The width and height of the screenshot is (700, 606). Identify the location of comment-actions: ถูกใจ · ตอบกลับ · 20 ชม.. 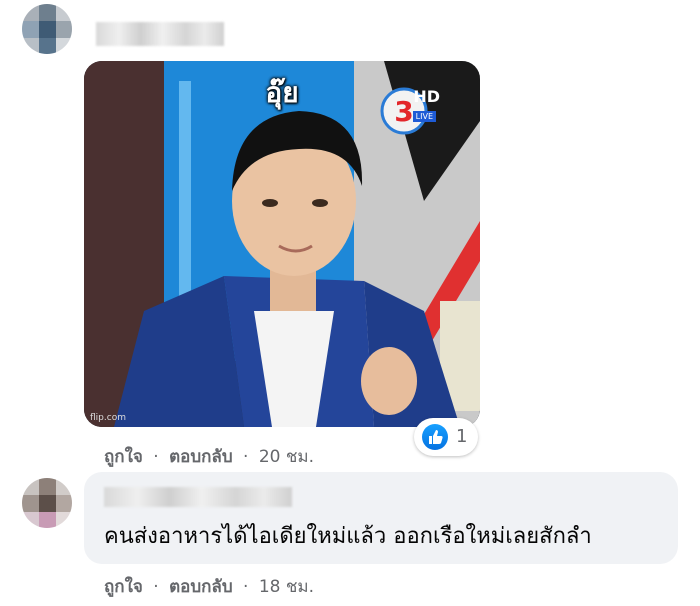
(209, 456).